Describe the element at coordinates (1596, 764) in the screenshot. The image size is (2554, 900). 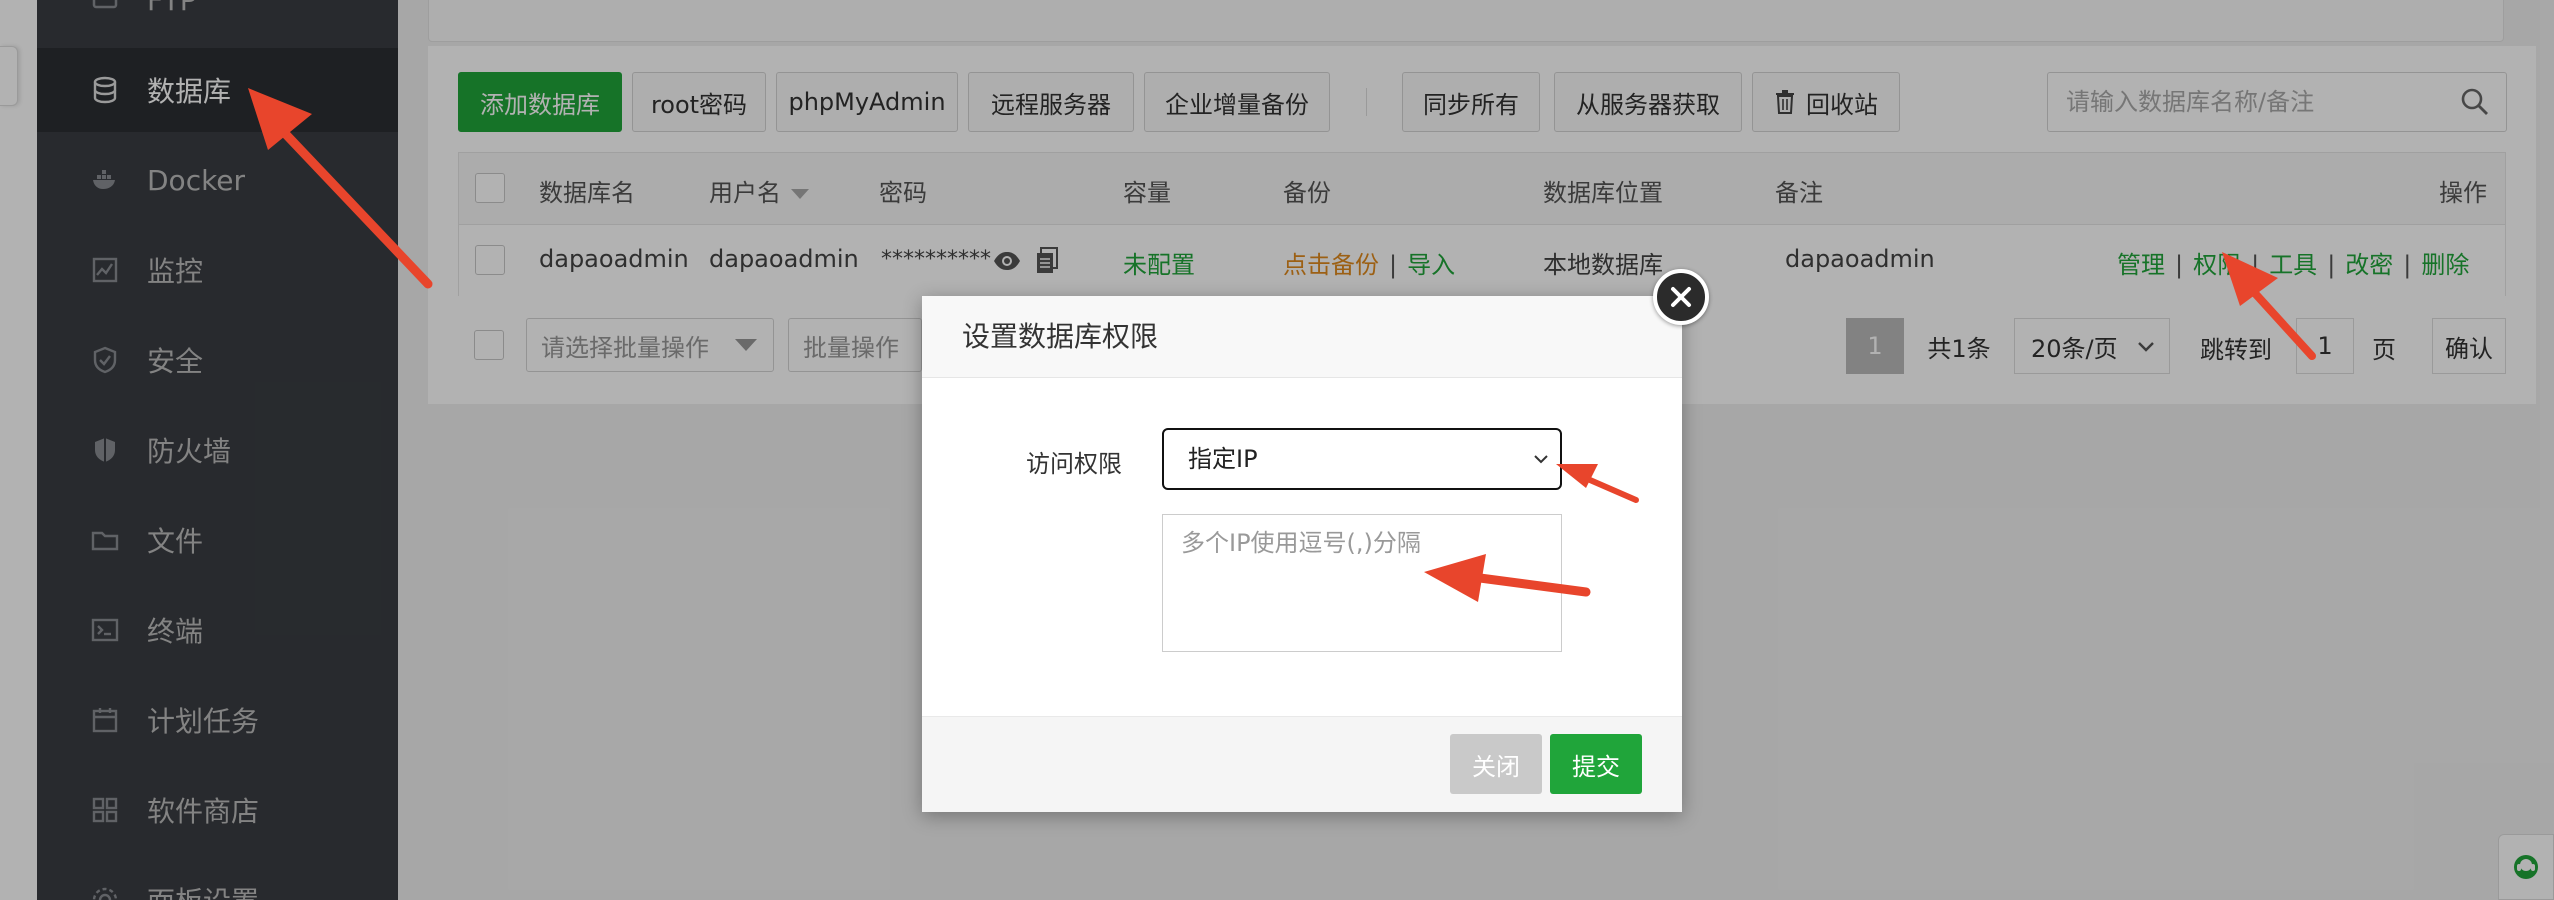
I see `submit-button: 提交` at that location.